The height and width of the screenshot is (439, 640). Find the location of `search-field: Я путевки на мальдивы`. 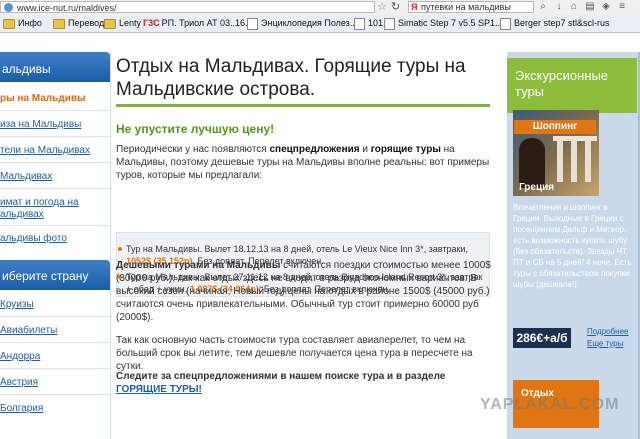

search-field: Я путевки на мальдивы is located at coordinates (471, 7).